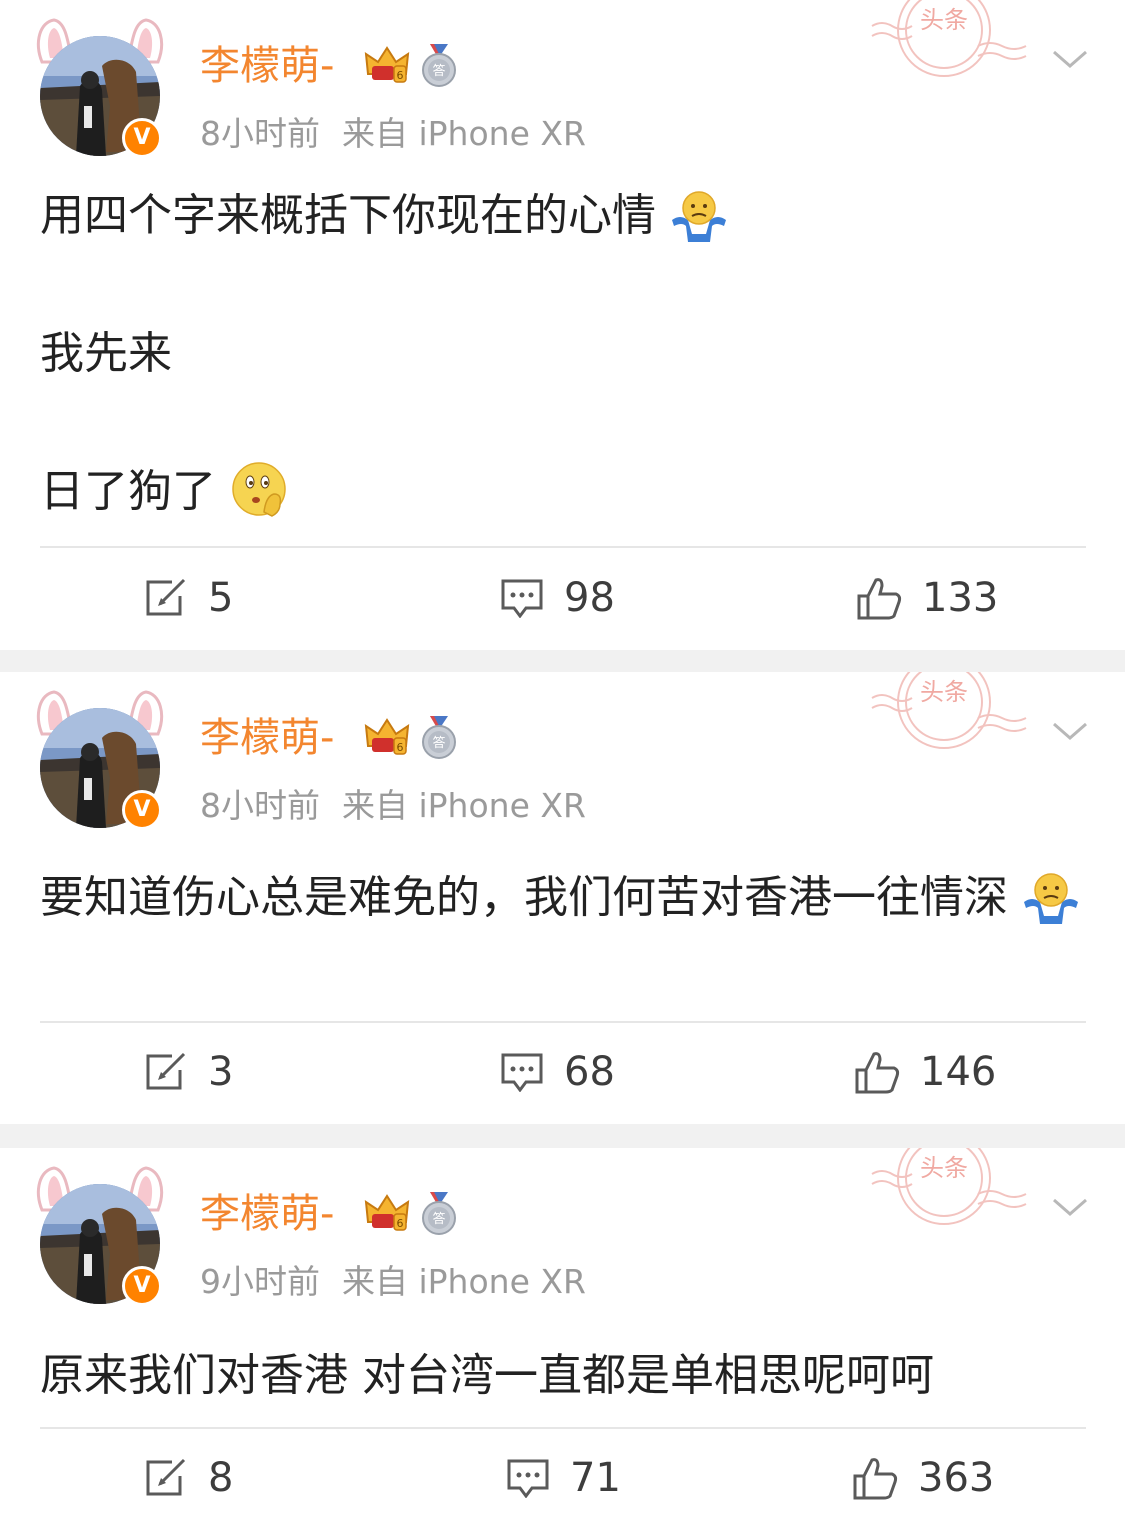 This screenshot has height=1531, width=1125. What do you see at coordinates (188, 1072) in the screenshot?
I see `repost-button: 3` at bounding box center [188, 1072].